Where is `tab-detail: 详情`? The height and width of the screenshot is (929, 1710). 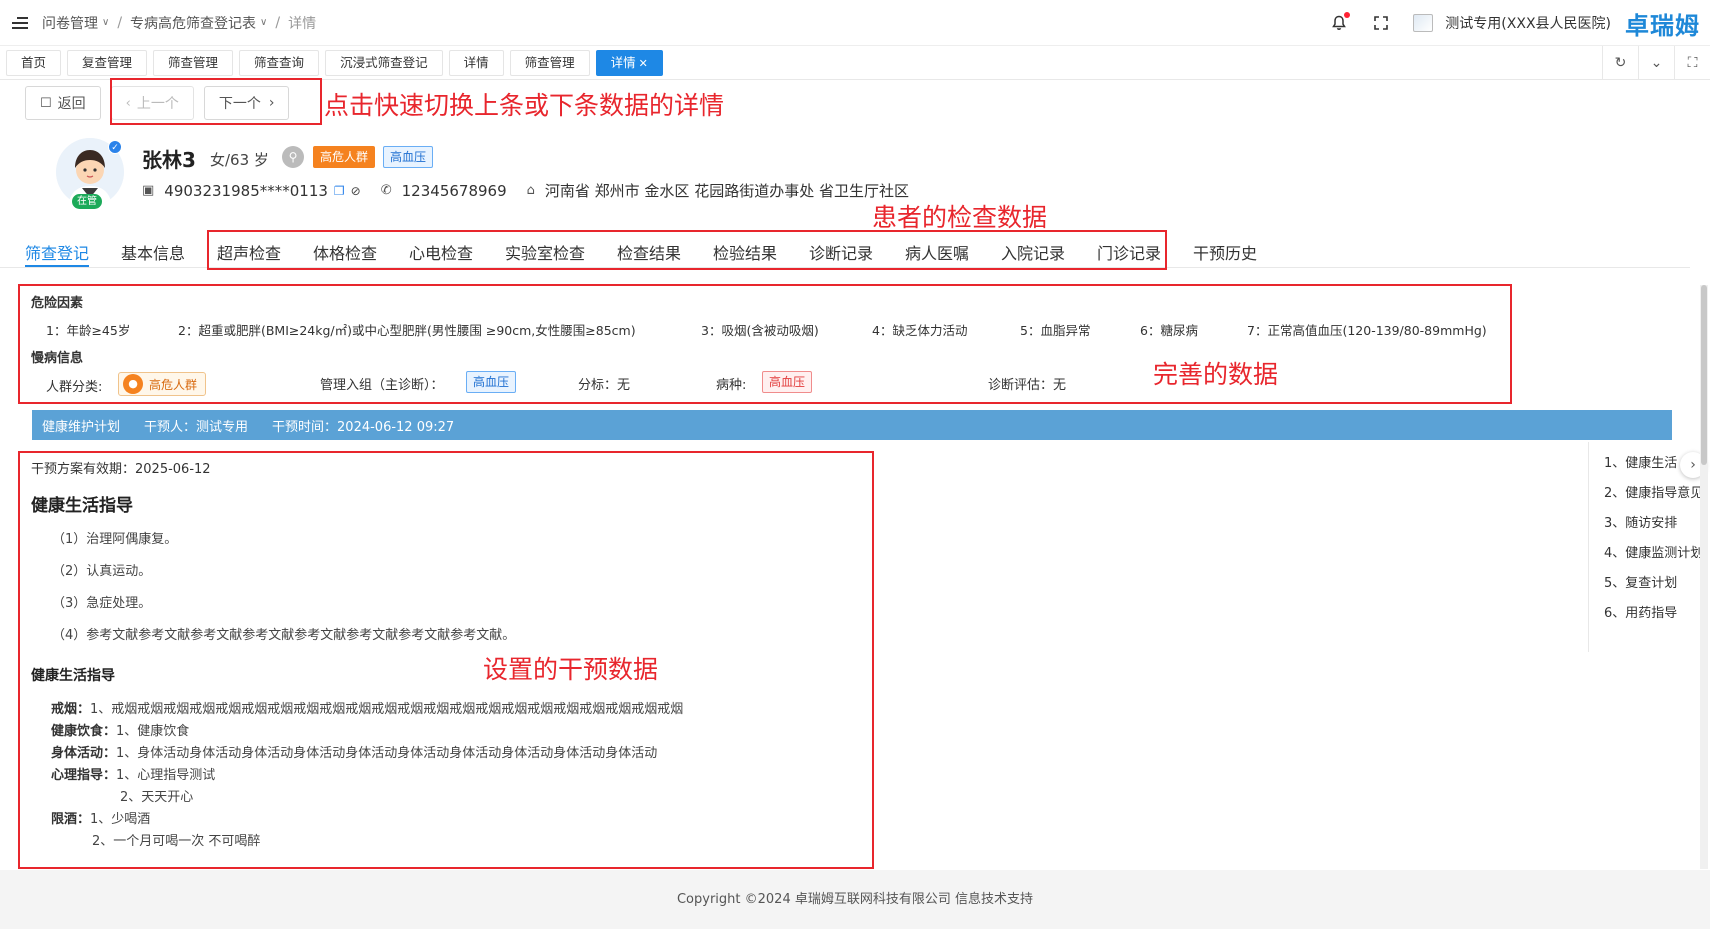 tab-detail: 详情 is located at coordinates (476, 62).